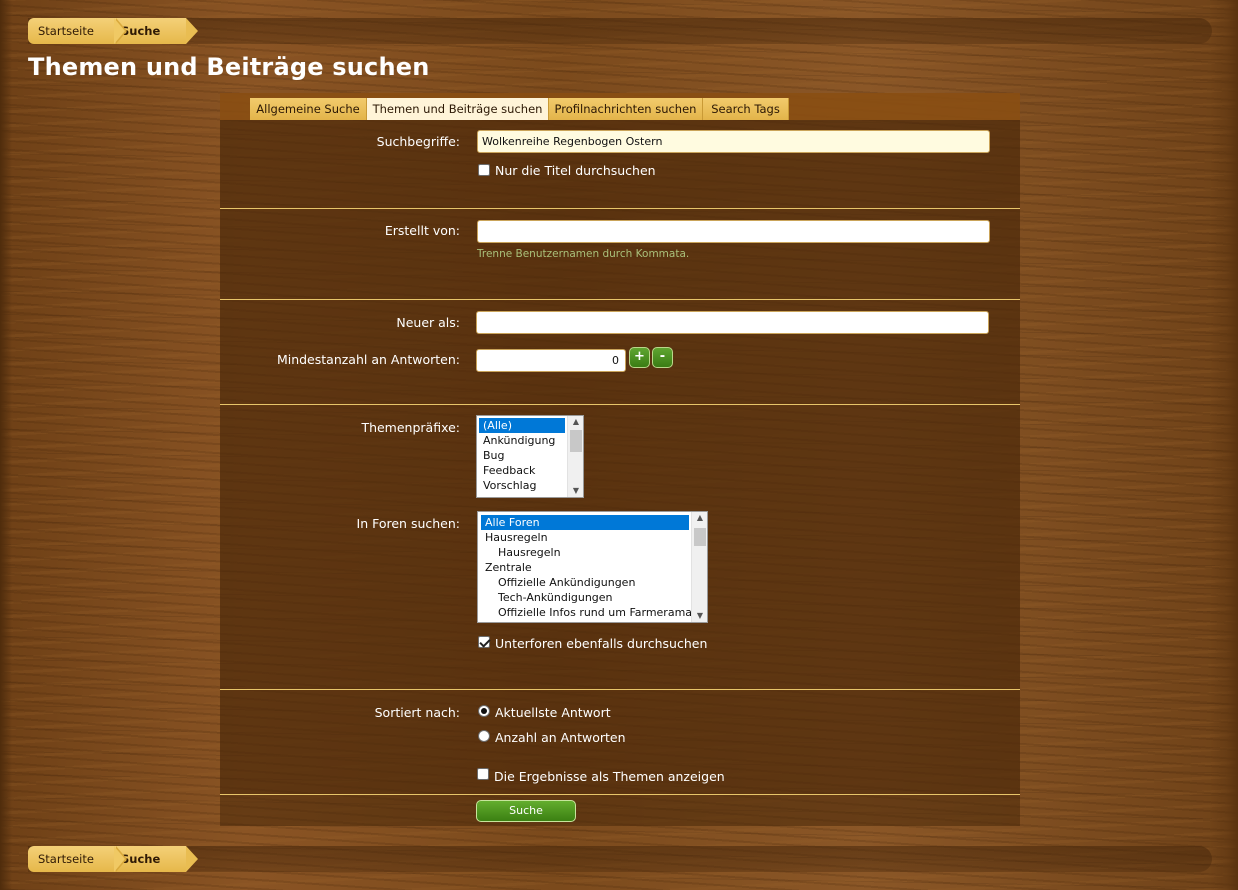  What do you see at coordinates (700, 537) in the screenshot?
I see `forums-scroll-thumb` at bounding box center [700, 537].